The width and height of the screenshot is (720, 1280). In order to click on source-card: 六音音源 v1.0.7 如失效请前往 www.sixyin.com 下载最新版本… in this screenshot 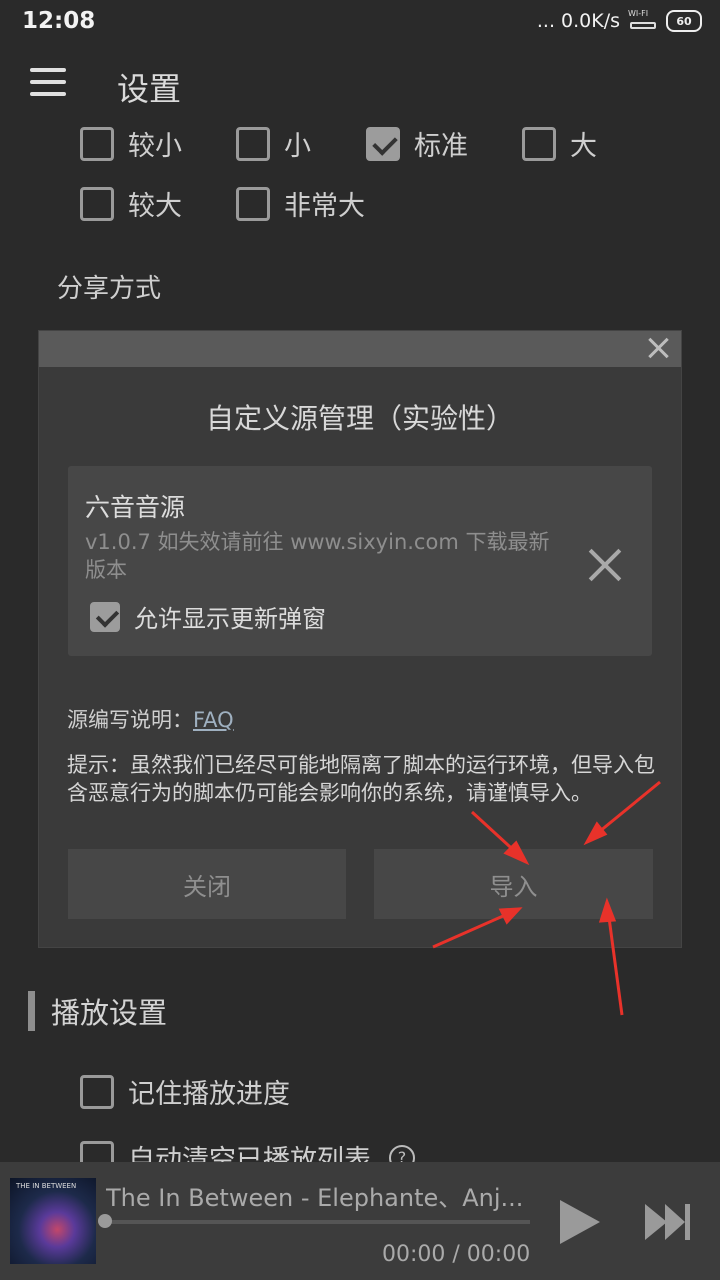, I will do `click(360, 561)`.